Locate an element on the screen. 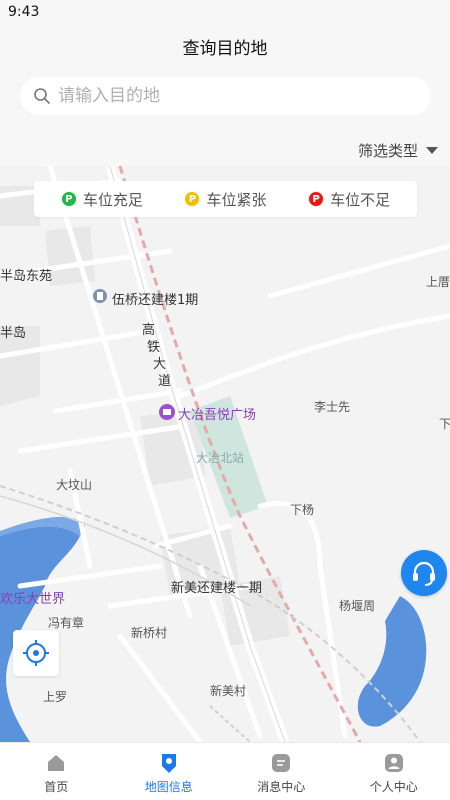 The width and height of the screenshot is (450, 800). search-bar is located at coordinates (225, 96).